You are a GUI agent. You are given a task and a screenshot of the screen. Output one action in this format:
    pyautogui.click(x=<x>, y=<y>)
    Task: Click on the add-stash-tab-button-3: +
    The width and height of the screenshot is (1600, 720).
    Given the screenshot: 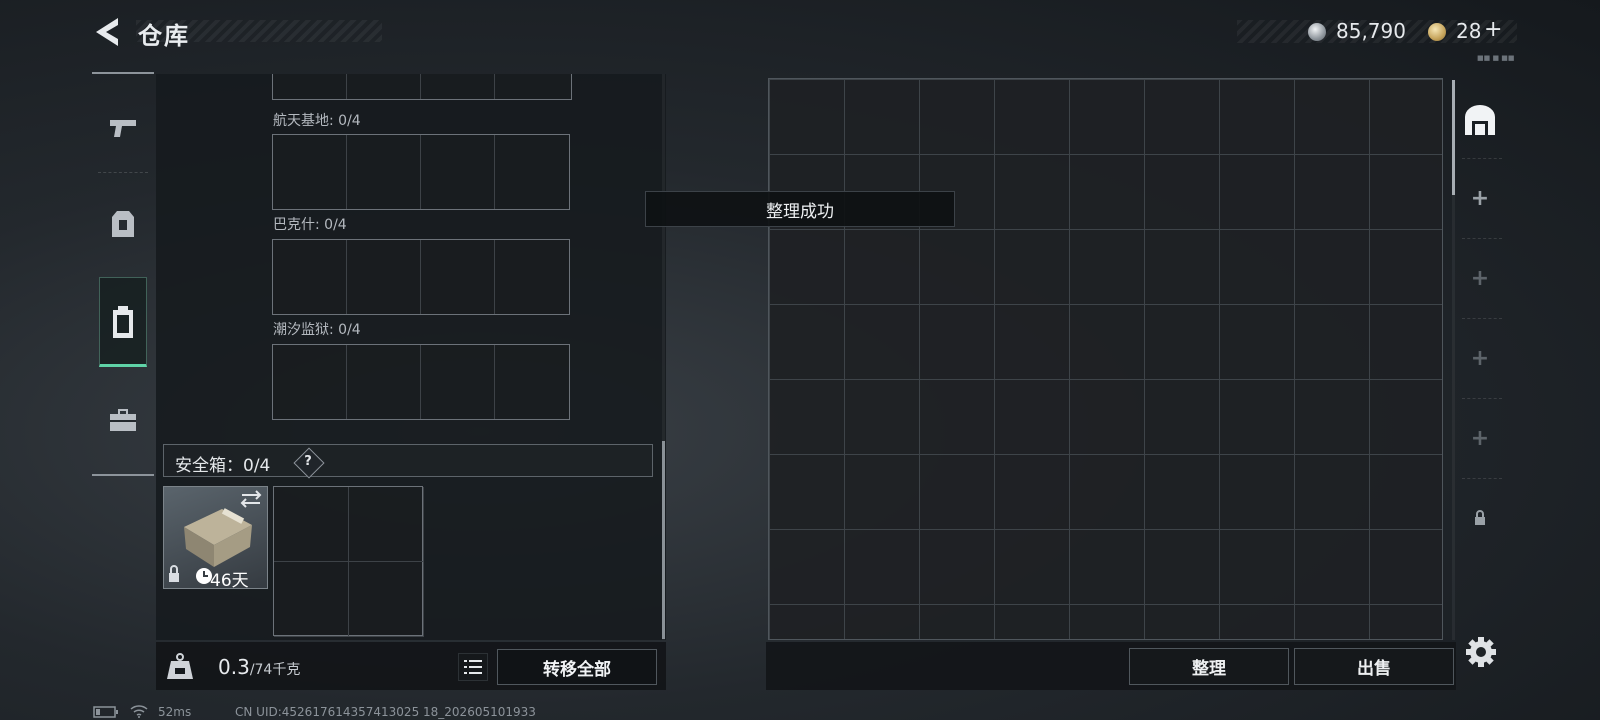 What is the action you would take?
    pyautogui.click(x=1480, y=358)
    